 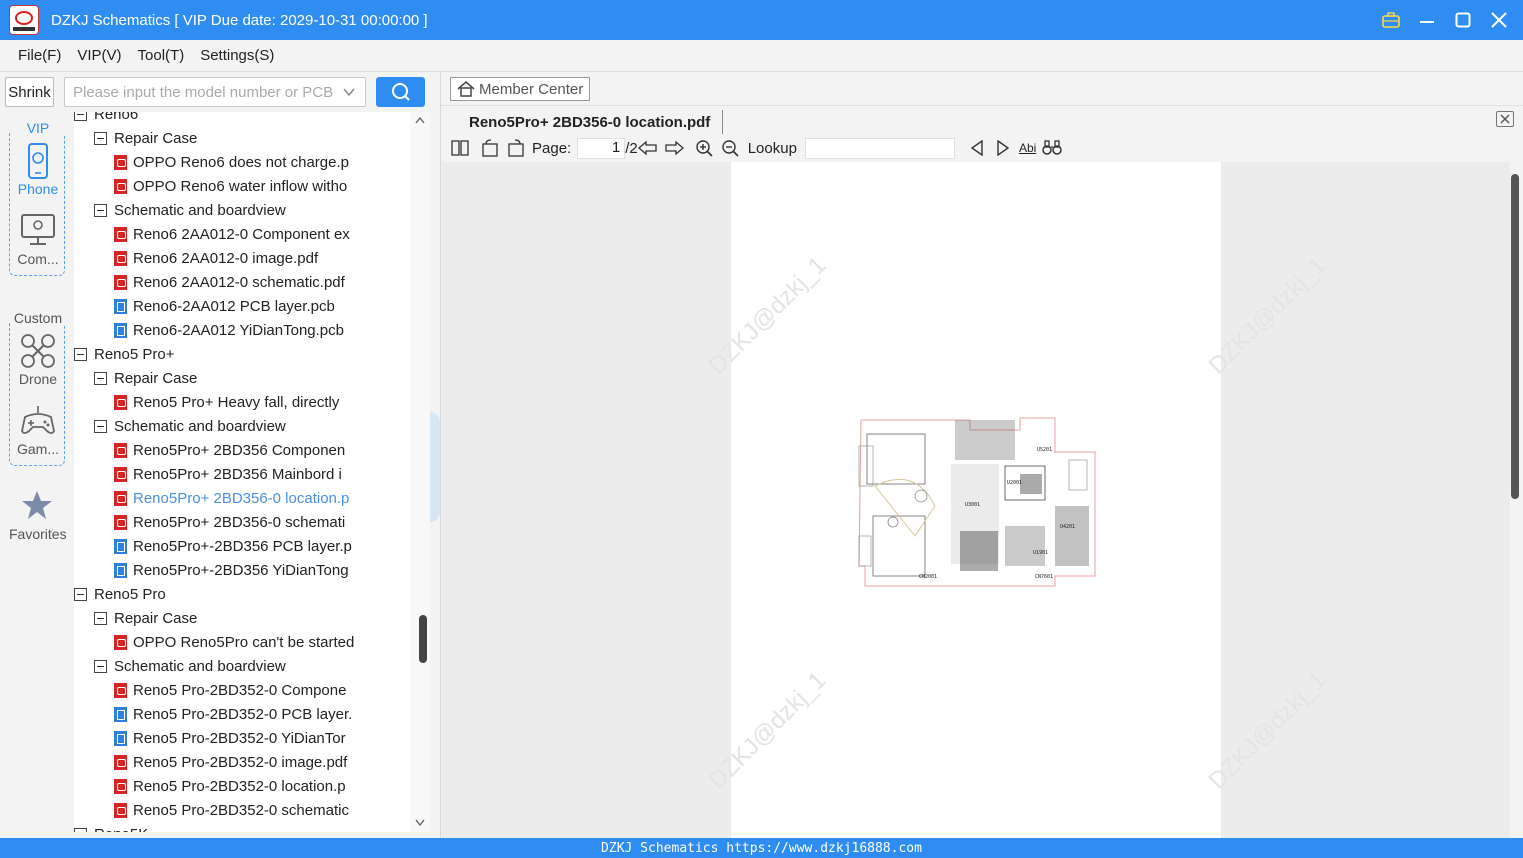 What do you see at coordinates (1391, 20) in the screenshot?
I see `briefcase-icon` at bounding box center [1391, 20].